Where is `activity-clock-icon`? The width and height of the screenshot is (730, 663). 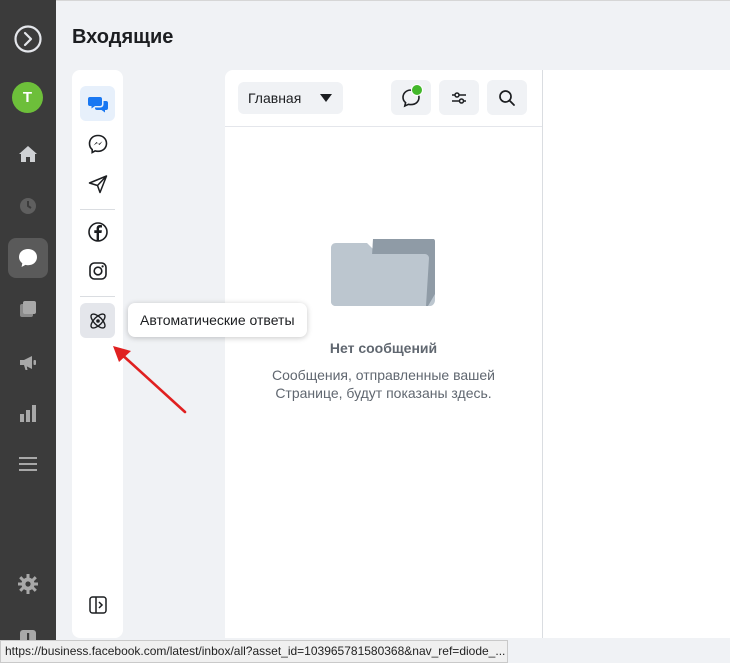
activity-clock-icon is located at coordinates (28, 206).